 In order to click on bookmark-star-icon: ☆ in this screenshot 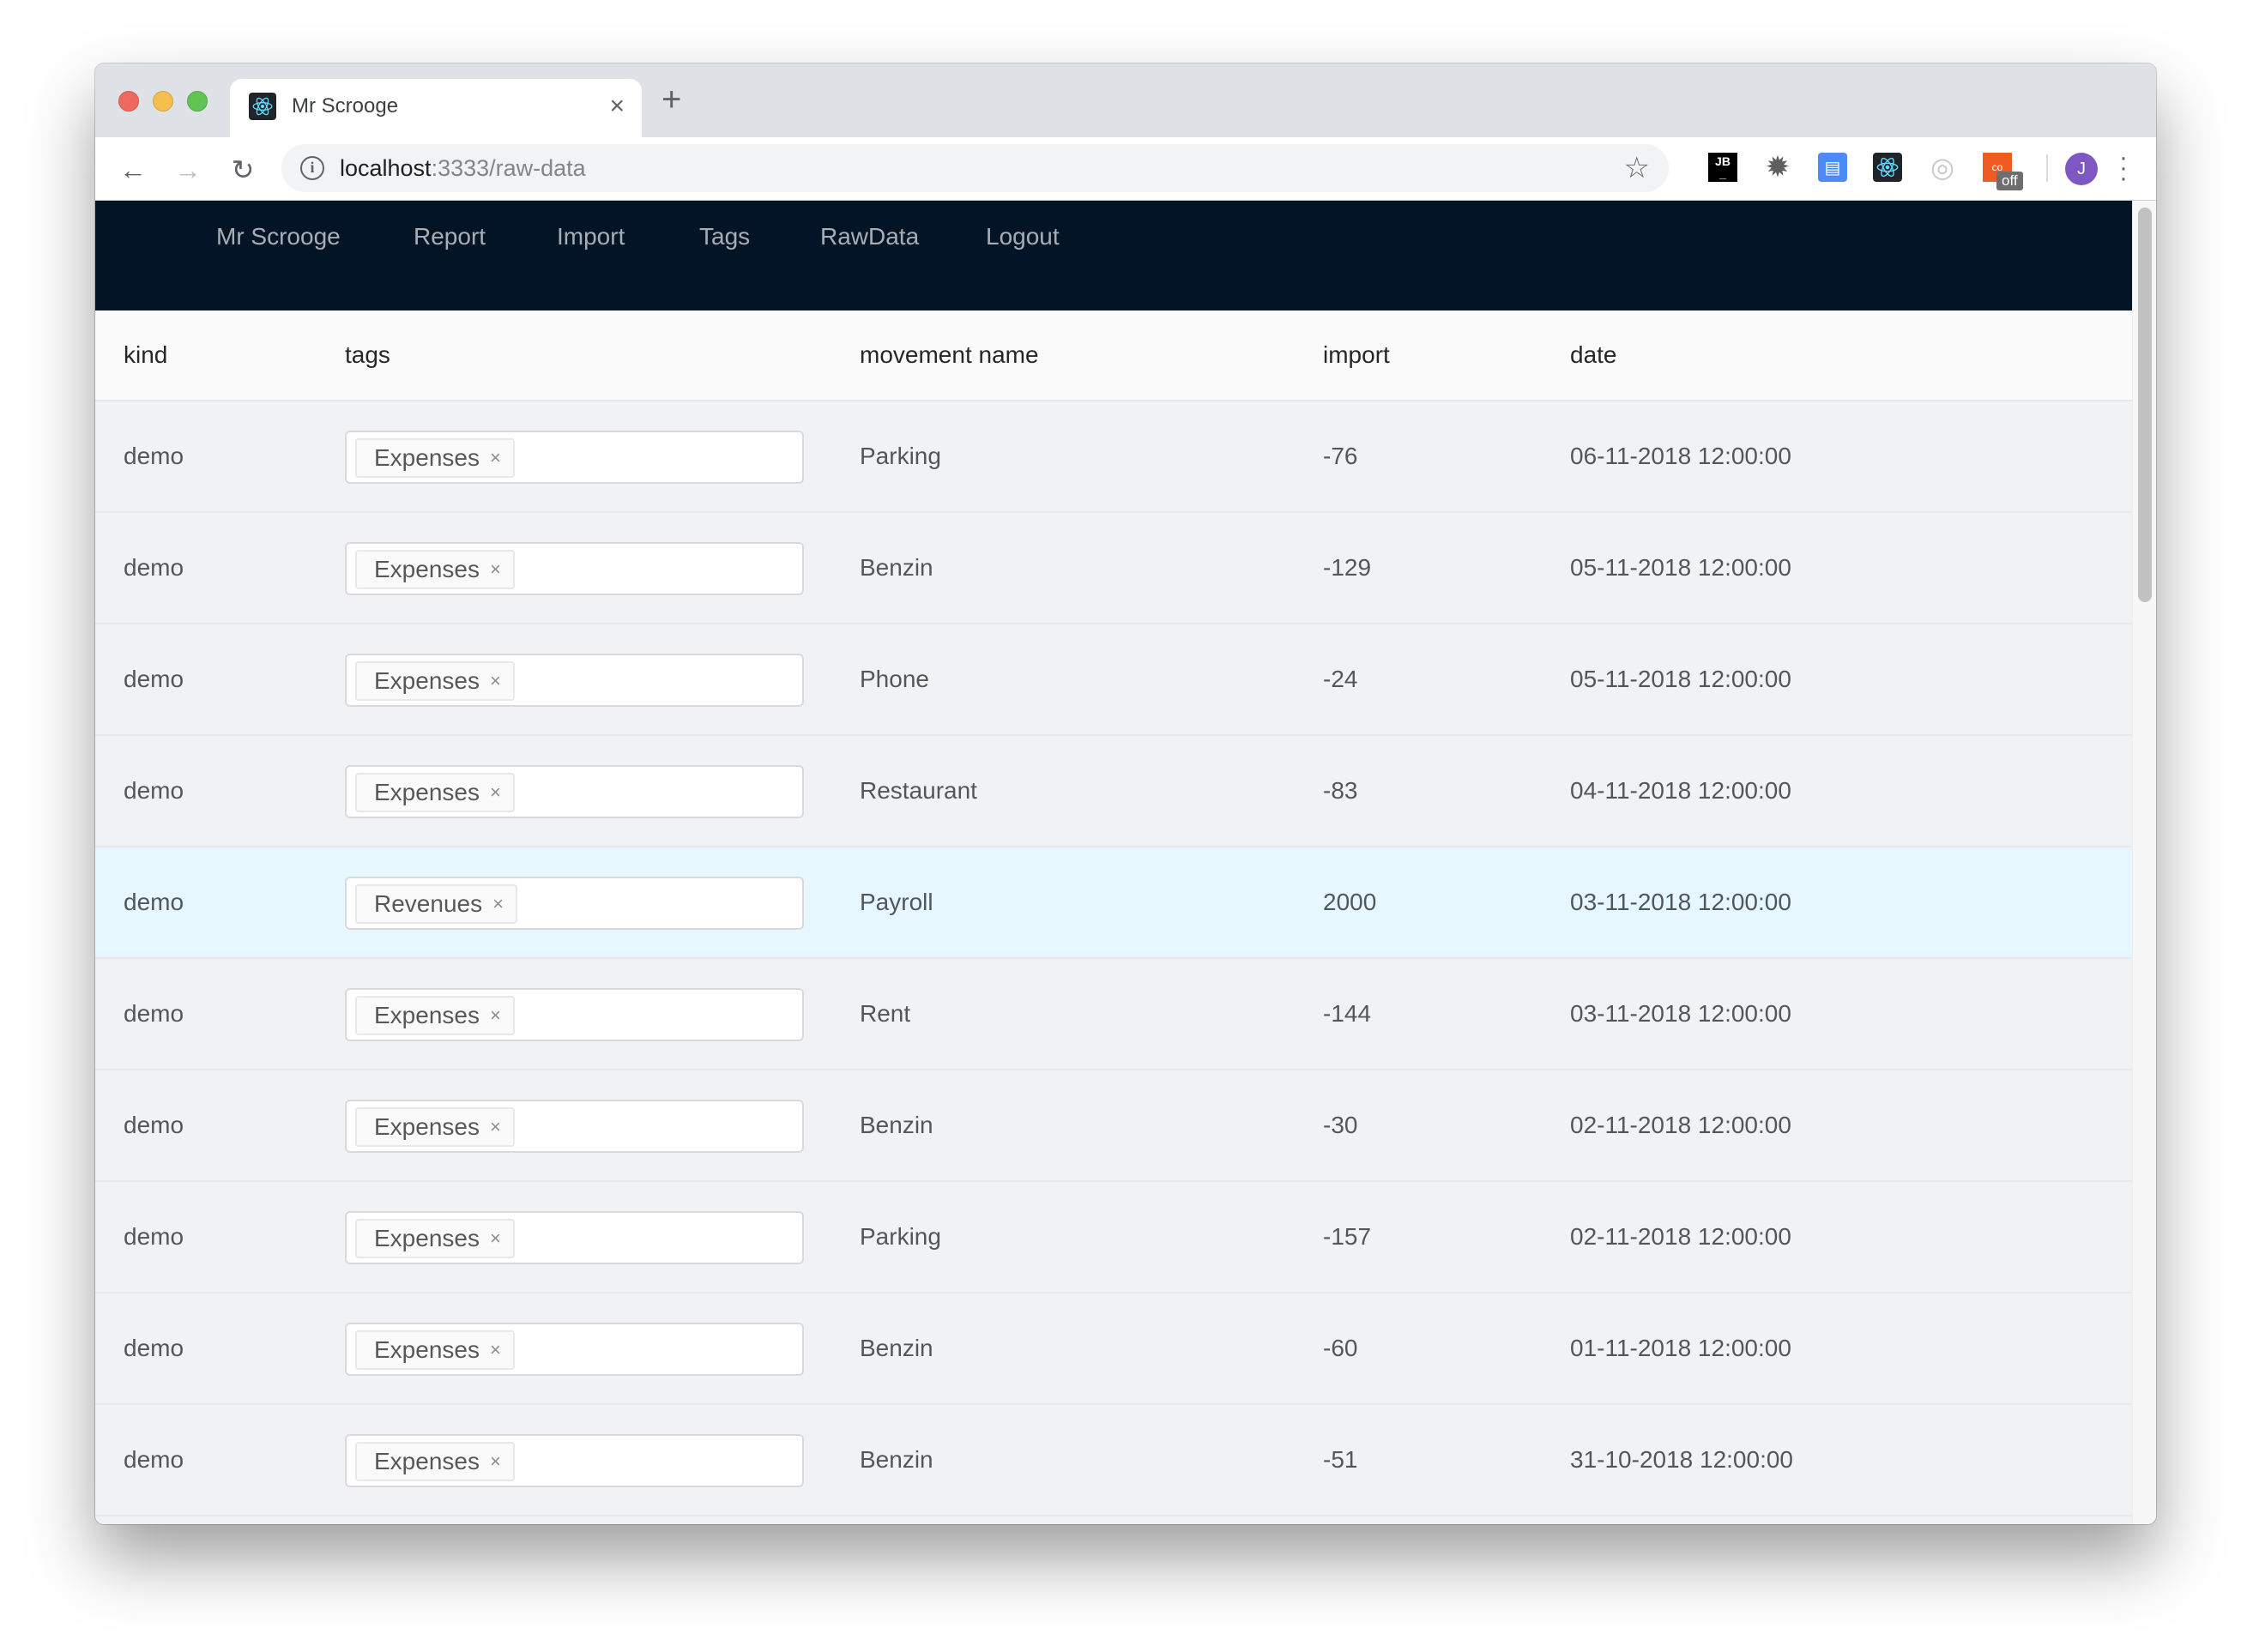, I will do `click(1637, 168)`.